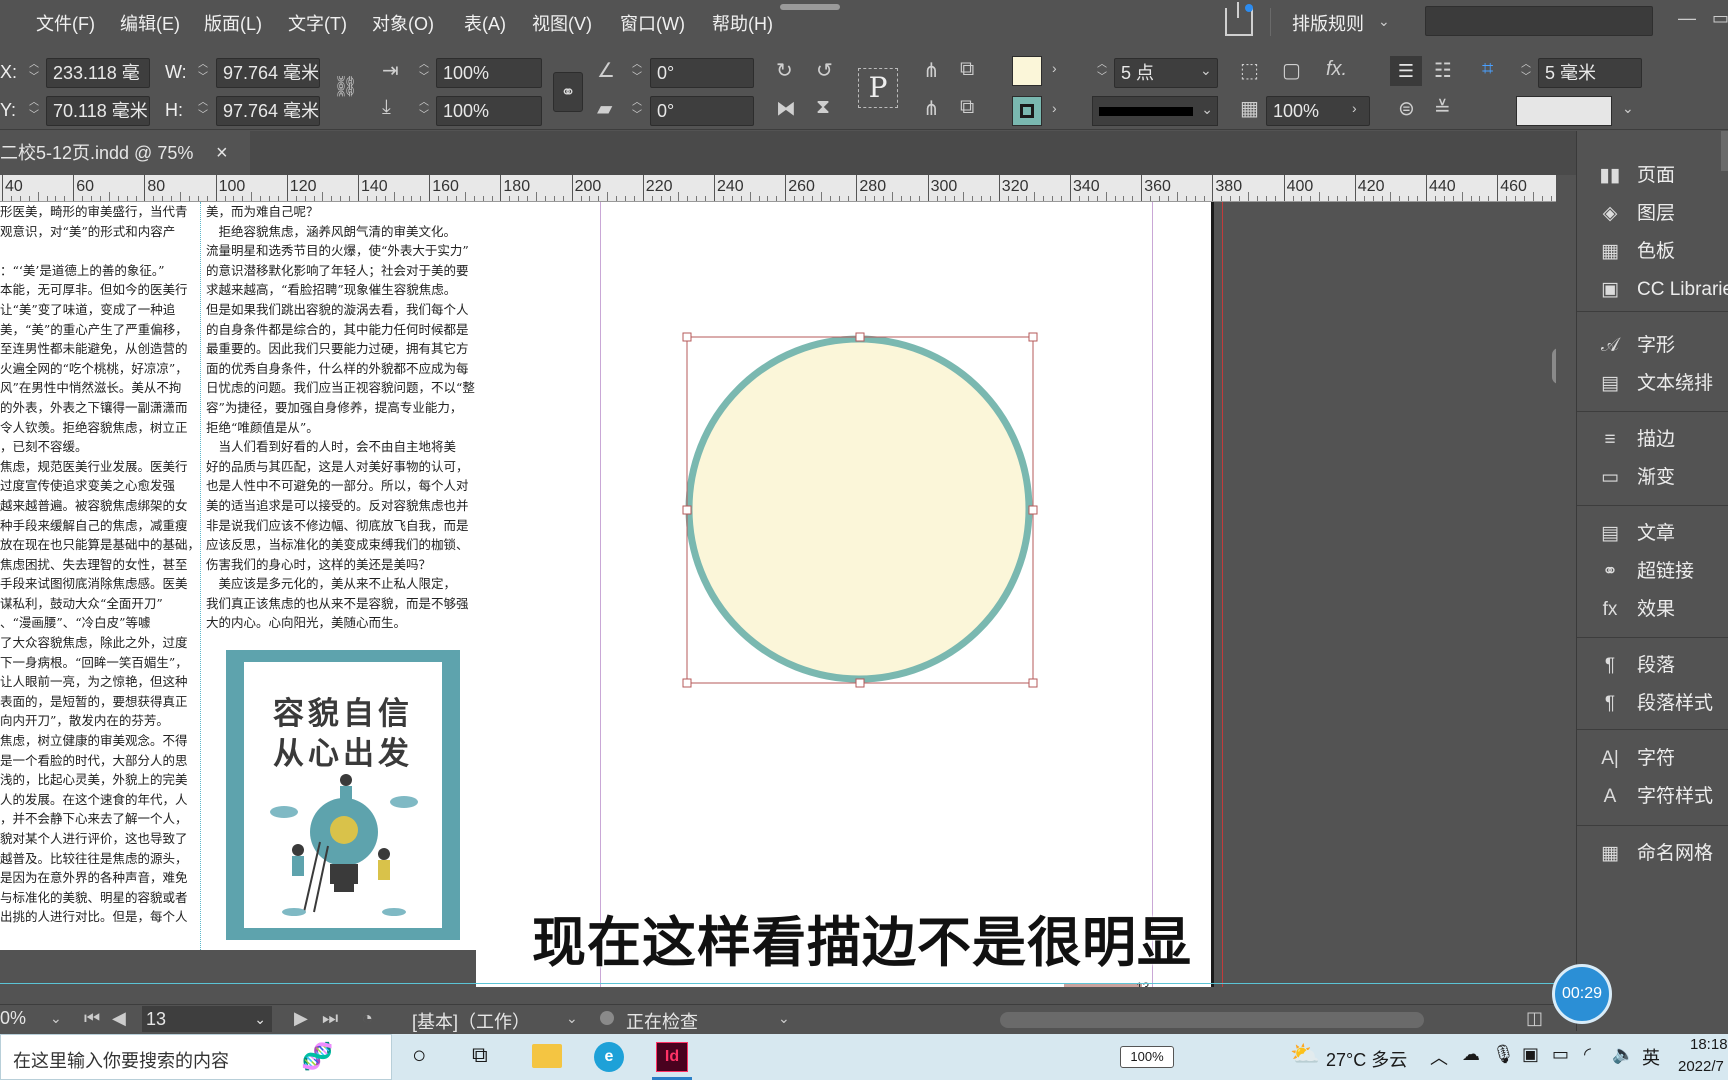  What do you see at coordinates (1635, 759) in the screenshot?
I see `panel-item-character: A| 字符` at bounding box center [1635, 759].